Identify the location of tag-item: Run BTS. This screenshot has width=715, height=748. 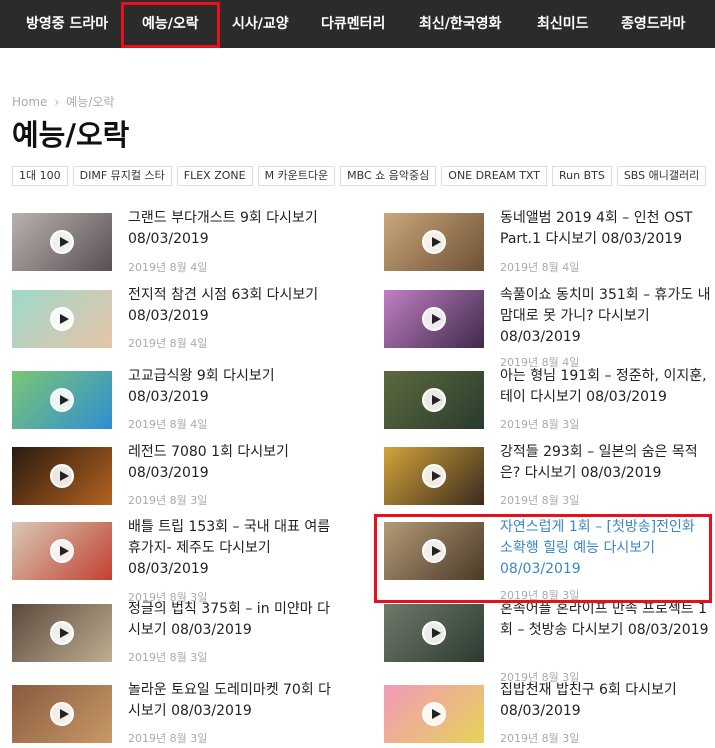
(581, 176).